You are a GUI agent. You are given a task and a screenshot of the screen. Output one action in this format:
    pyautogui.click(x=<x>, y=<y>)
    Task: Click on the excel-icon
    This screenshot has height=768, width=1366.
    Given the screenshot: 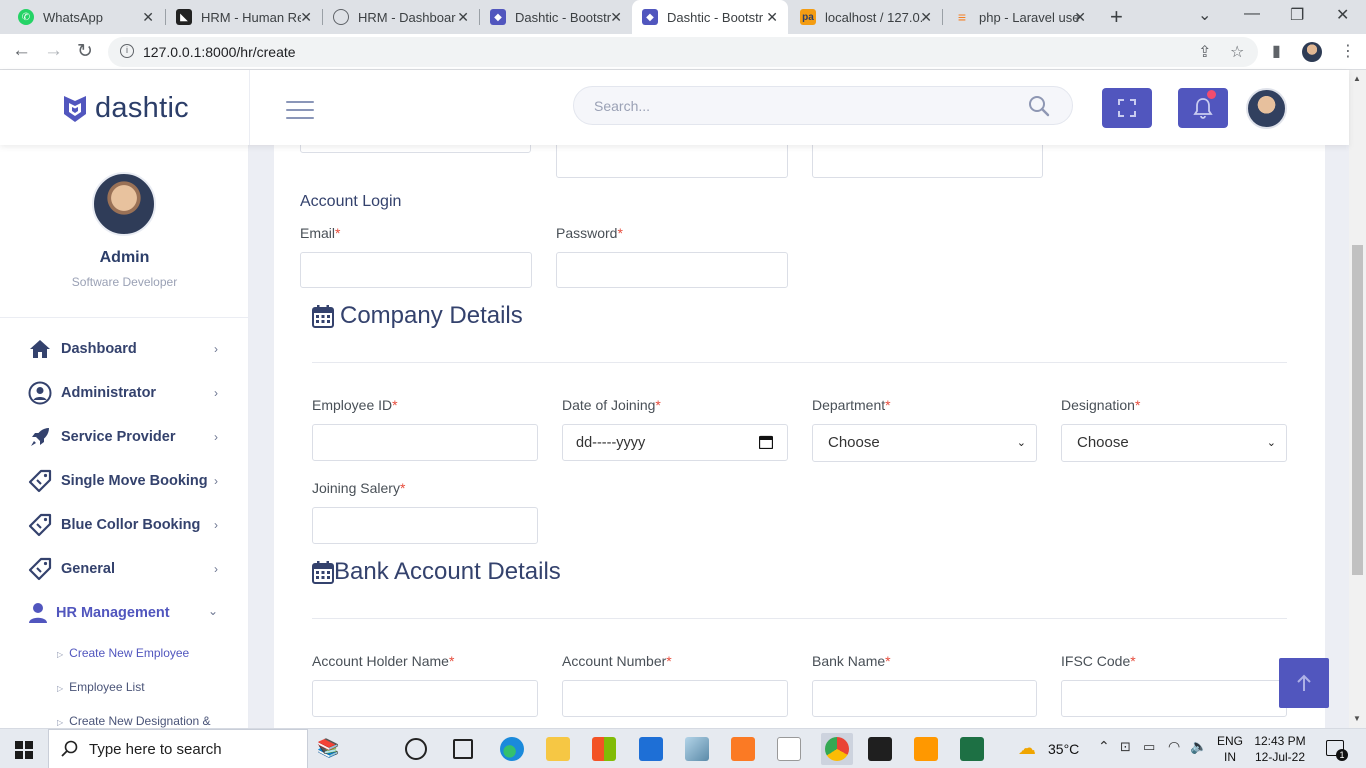 What is the action you would take?
    pyautogui.click(x=972, y=749)
    